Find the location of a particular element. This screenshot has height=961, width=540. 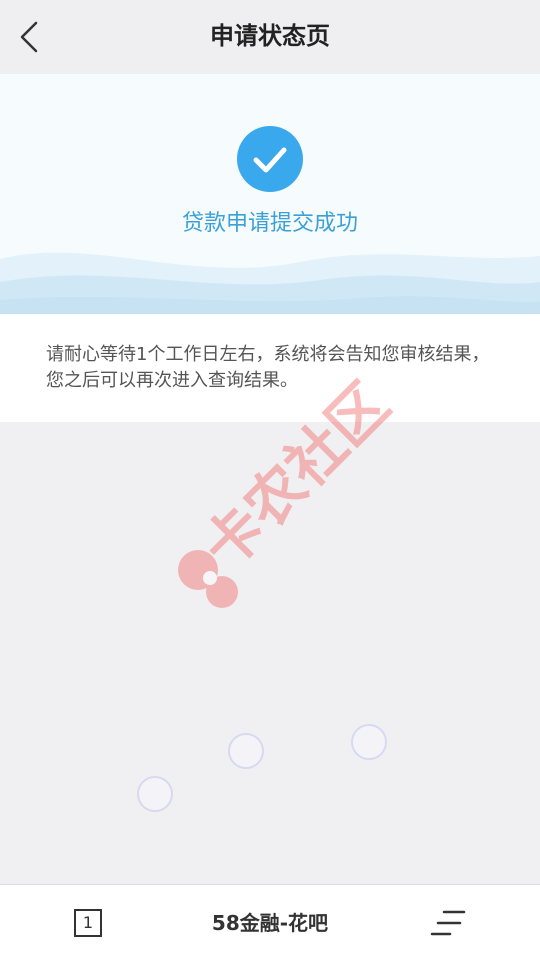

info-text: 请耐心等待1个工作日左右，系统将会告知您审核结果，您之后可以再次进入查询结果。 is located at coordinates (268, 367).